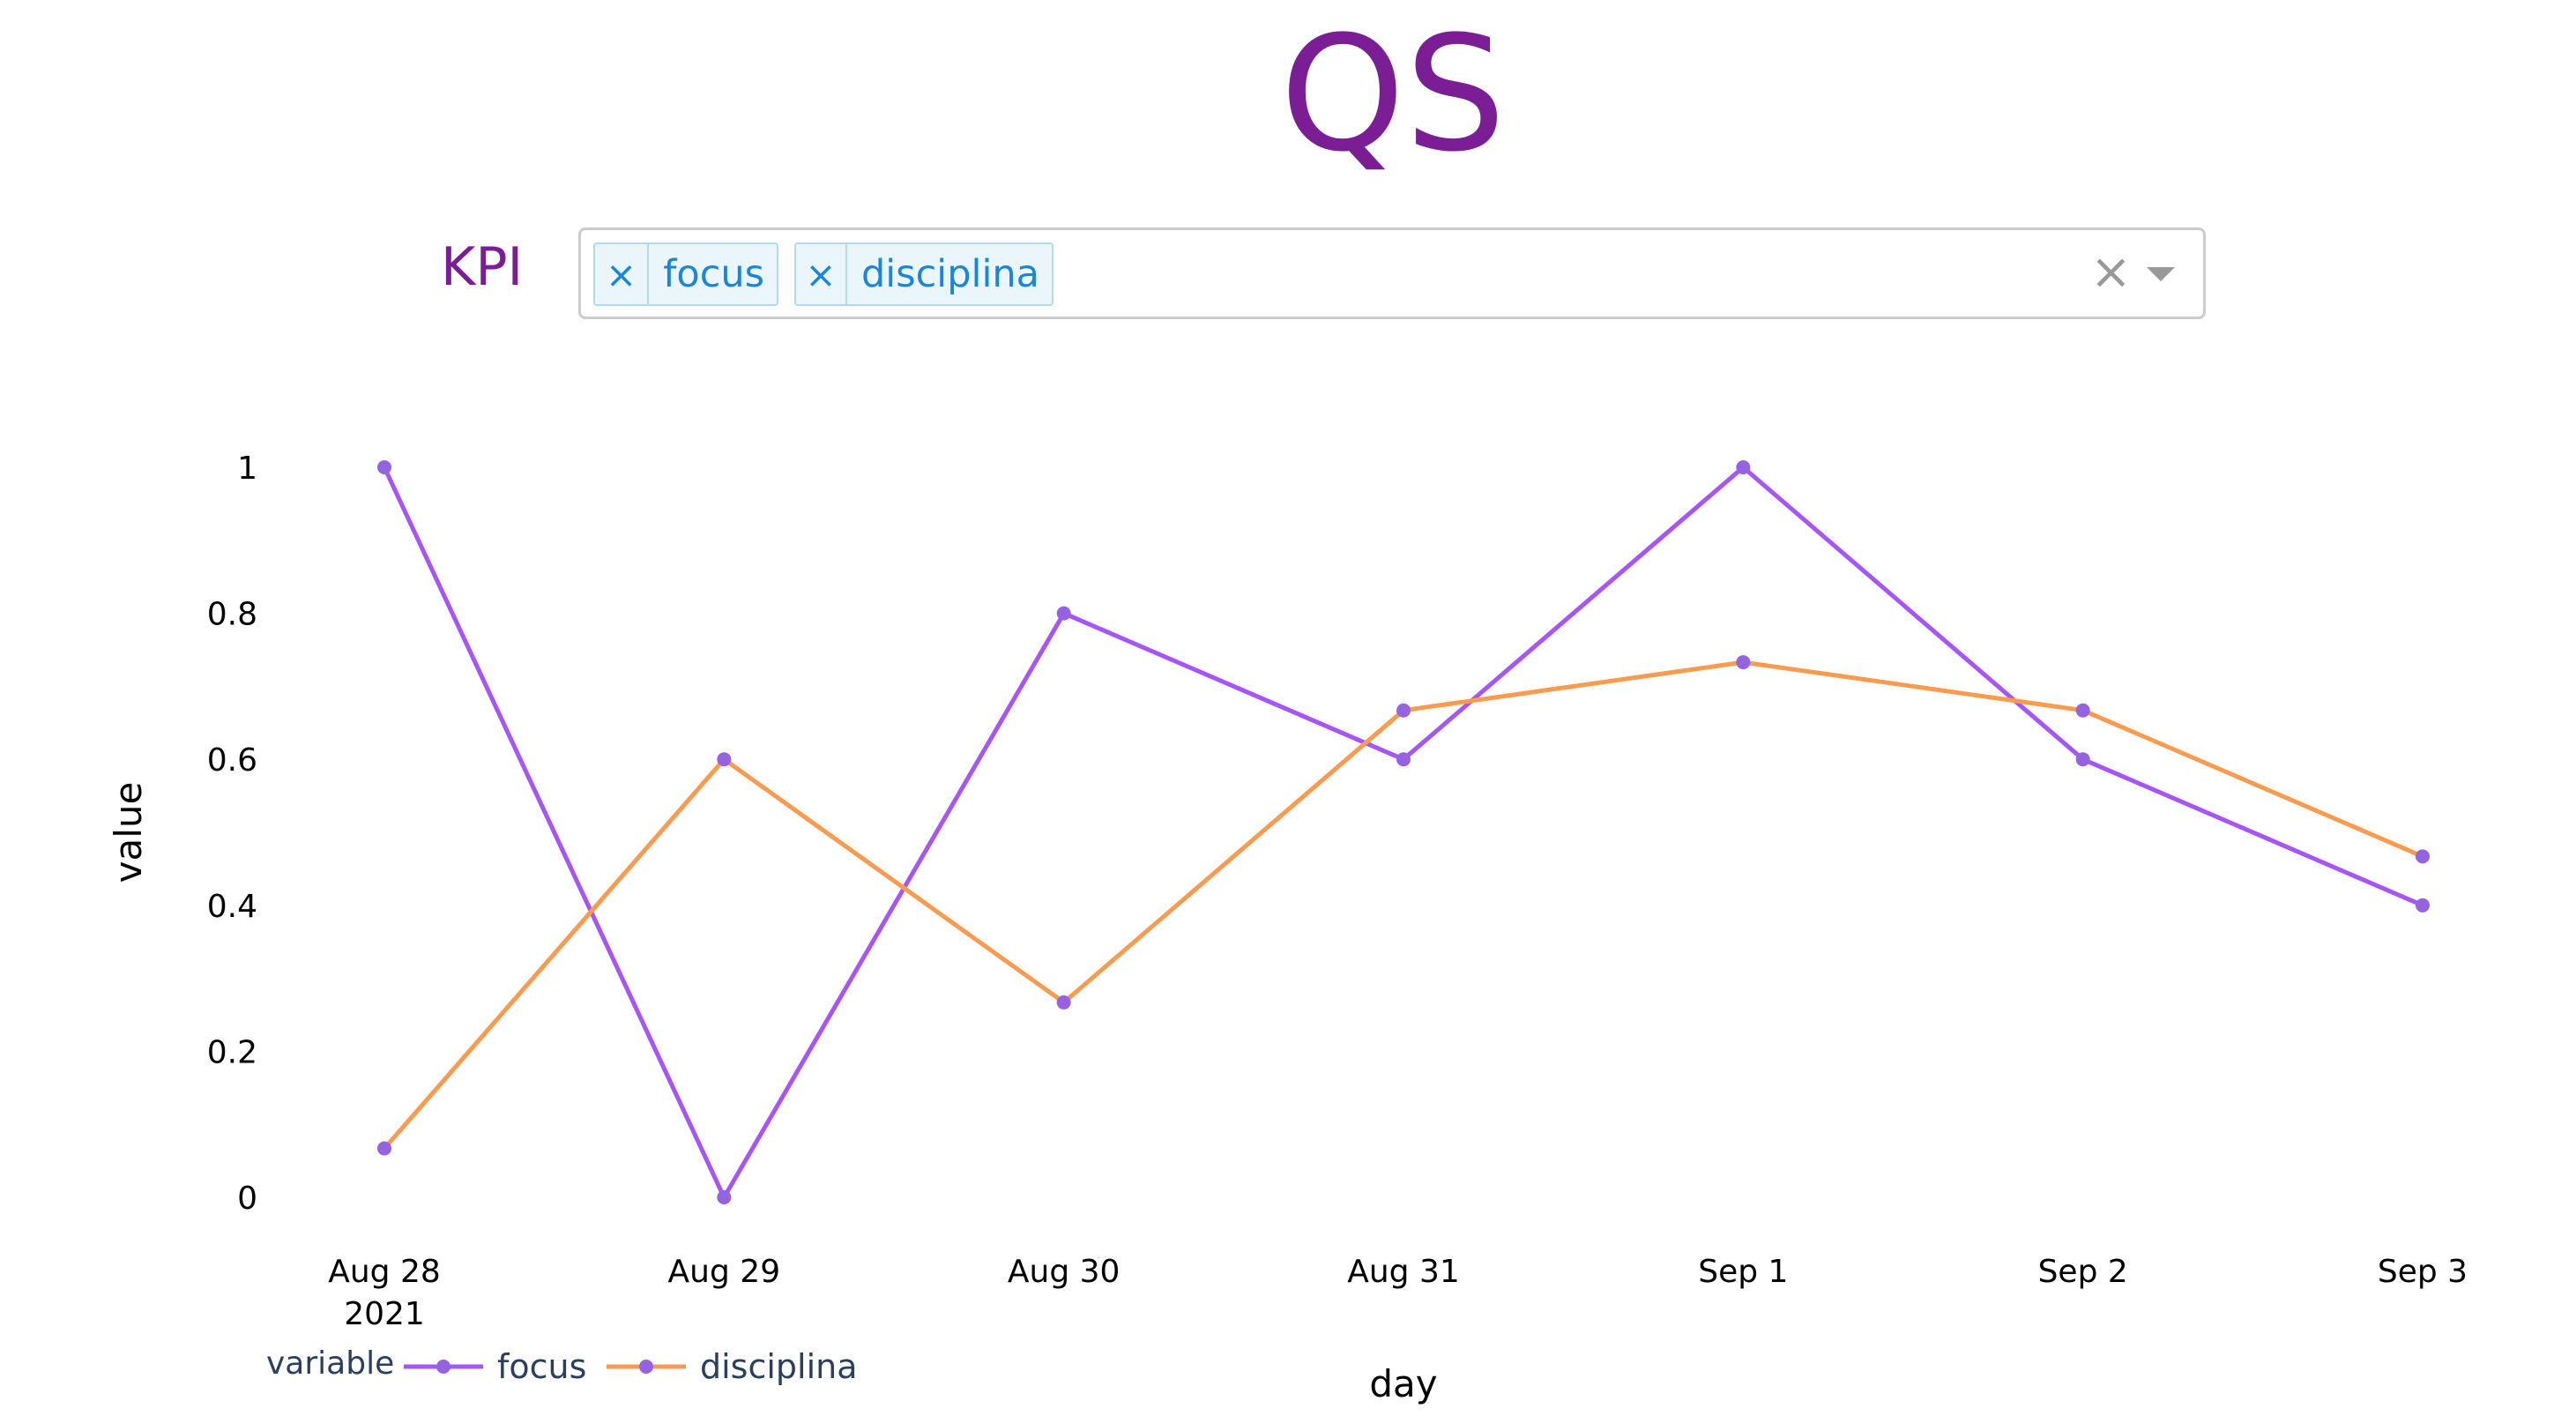 Image resolution: width=2576 pixels, height=1416 pixels. I want to click on x-tick-label: Sep 3, so click(2423, 1272).